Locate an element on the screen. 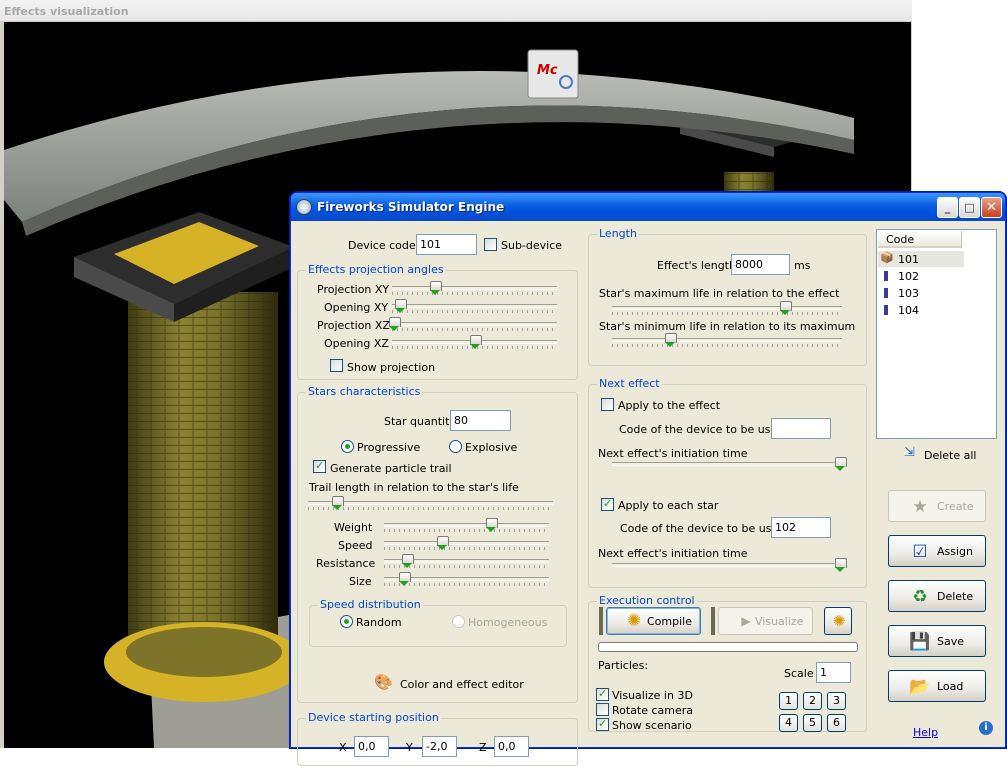 This screenshot has height=766, width=1007. dialog-titlebar: Fireworks Simulator Engine _ □ ✕ is located at coordinates (648, 207).